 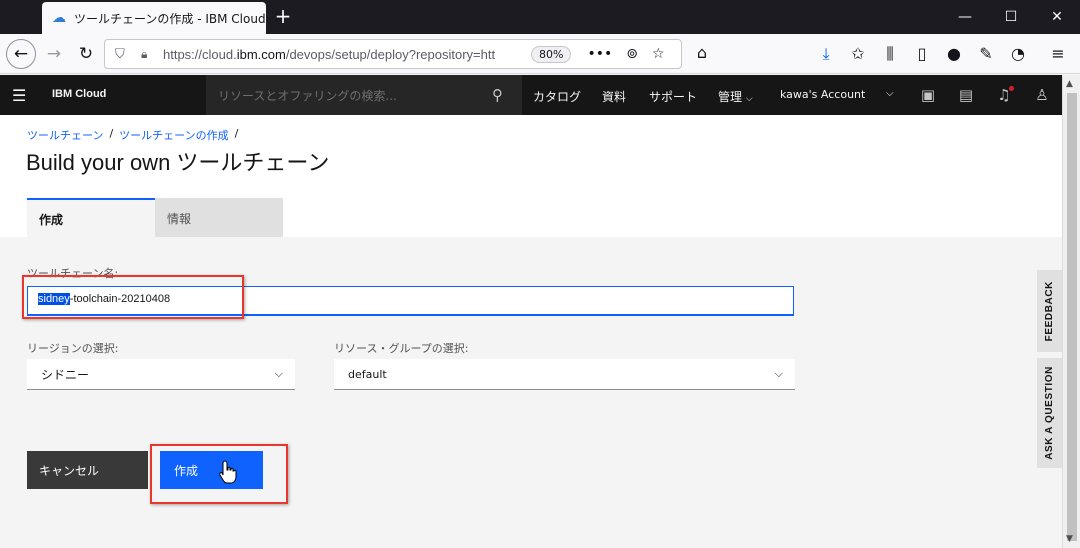 I want to click on feedback-tab: FEEDBACK, so click(x=1049, y=311).